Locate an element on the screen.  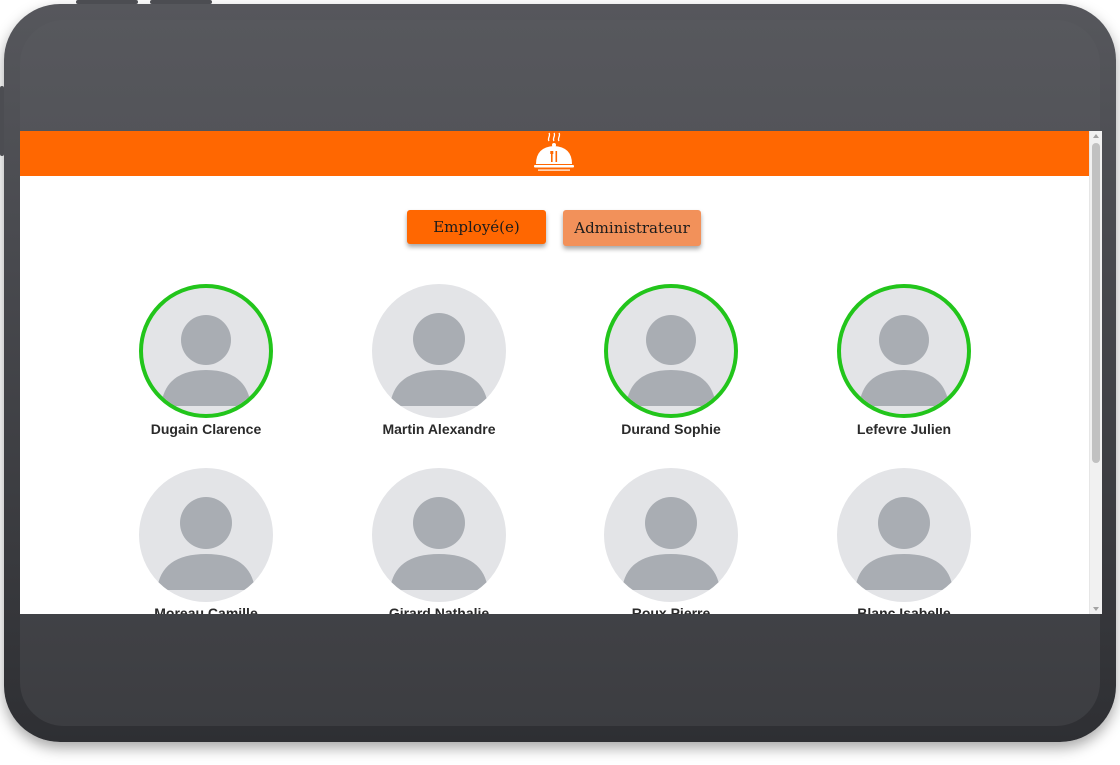
profile-card: Roux Pierre is located at coordinates (671, 541).